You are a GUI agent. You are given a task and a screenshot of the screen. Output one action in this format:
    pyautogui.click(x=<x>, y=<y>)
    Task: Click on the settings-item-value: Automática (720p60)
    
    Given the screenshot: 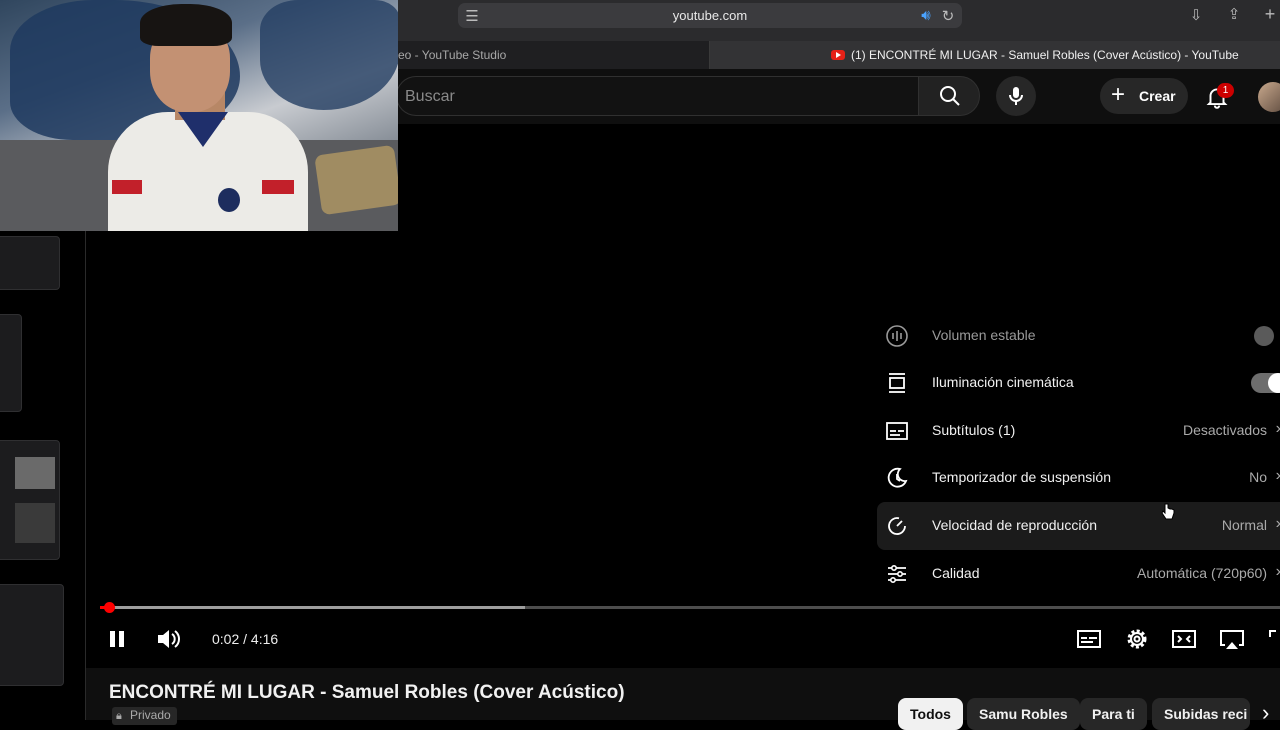 What is the action you would take?
    pyautogui.click(x=1202, y=573)
    